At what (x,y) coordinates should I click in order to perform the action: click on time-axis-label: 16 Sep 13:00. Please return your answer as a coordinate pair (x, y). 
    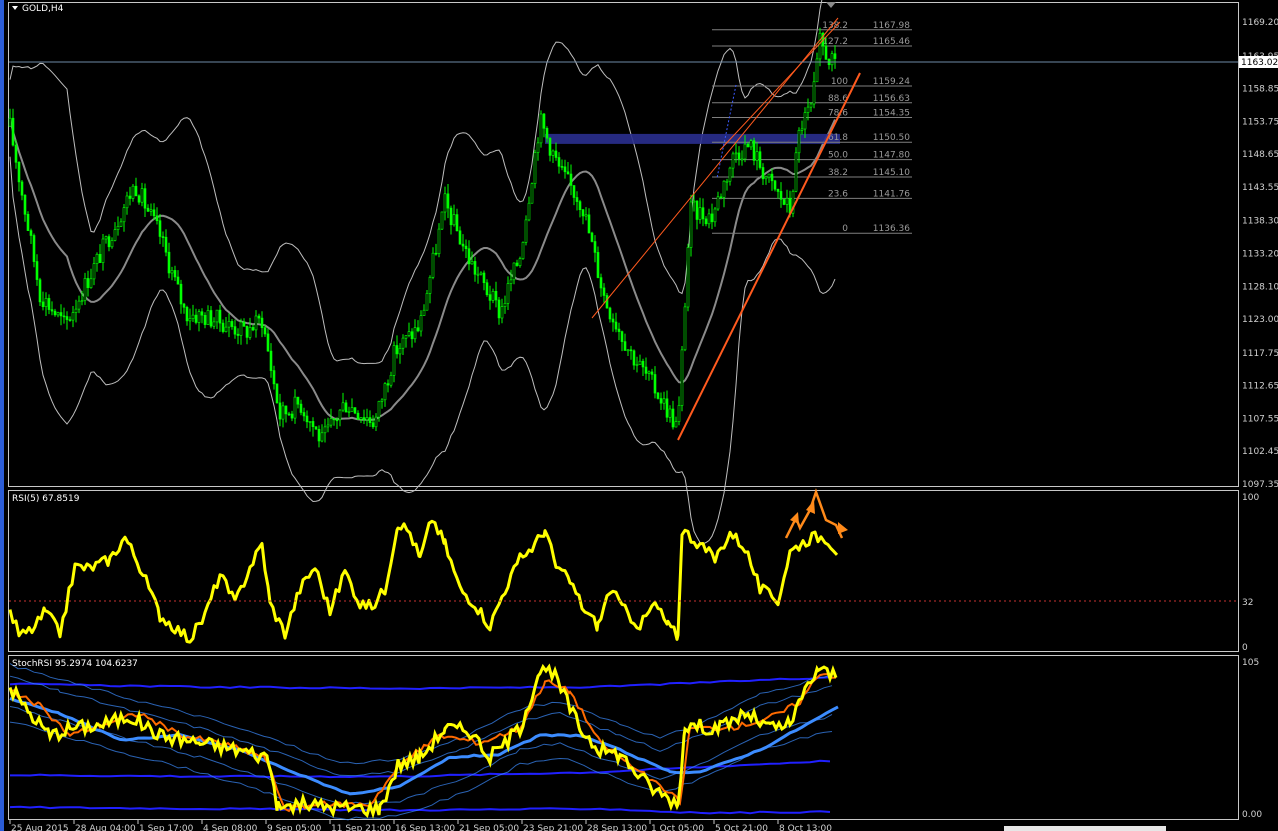
    Looking at the image, I should click on (425, 827).